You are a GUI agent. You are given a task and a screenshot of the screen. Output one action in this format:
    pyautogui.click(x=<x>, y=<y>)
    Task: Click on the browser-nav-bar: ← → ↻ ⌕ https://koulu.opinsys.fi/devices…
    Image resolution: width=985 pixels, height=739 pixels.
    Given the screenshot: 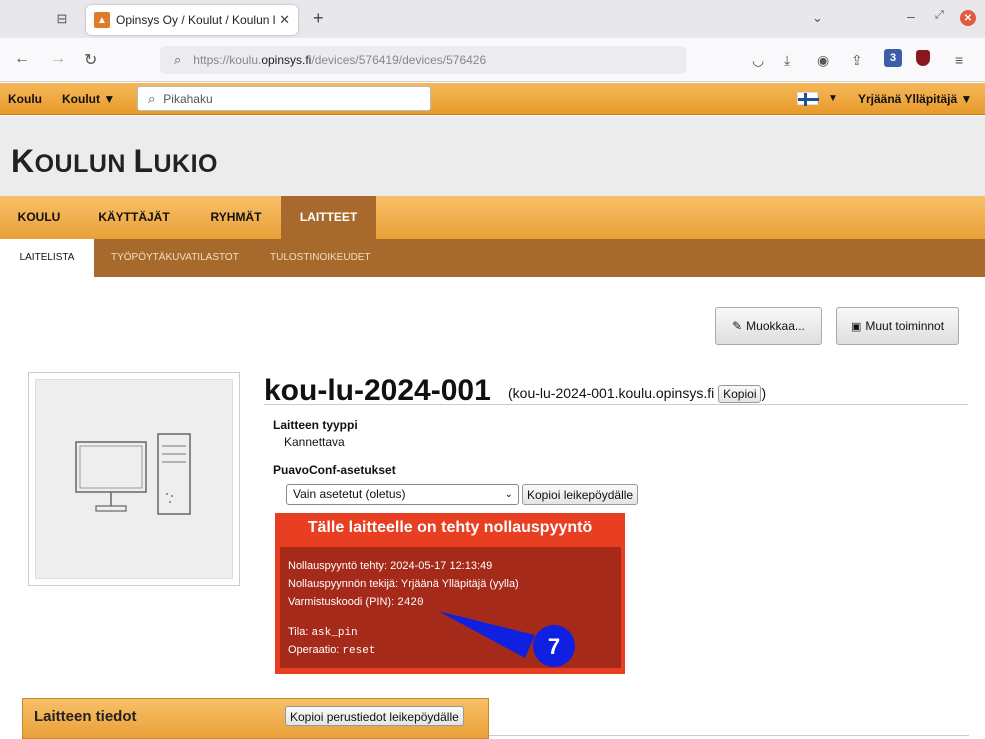 What is the action you would take?
    pyautogui.click(x=492, y=60)
    